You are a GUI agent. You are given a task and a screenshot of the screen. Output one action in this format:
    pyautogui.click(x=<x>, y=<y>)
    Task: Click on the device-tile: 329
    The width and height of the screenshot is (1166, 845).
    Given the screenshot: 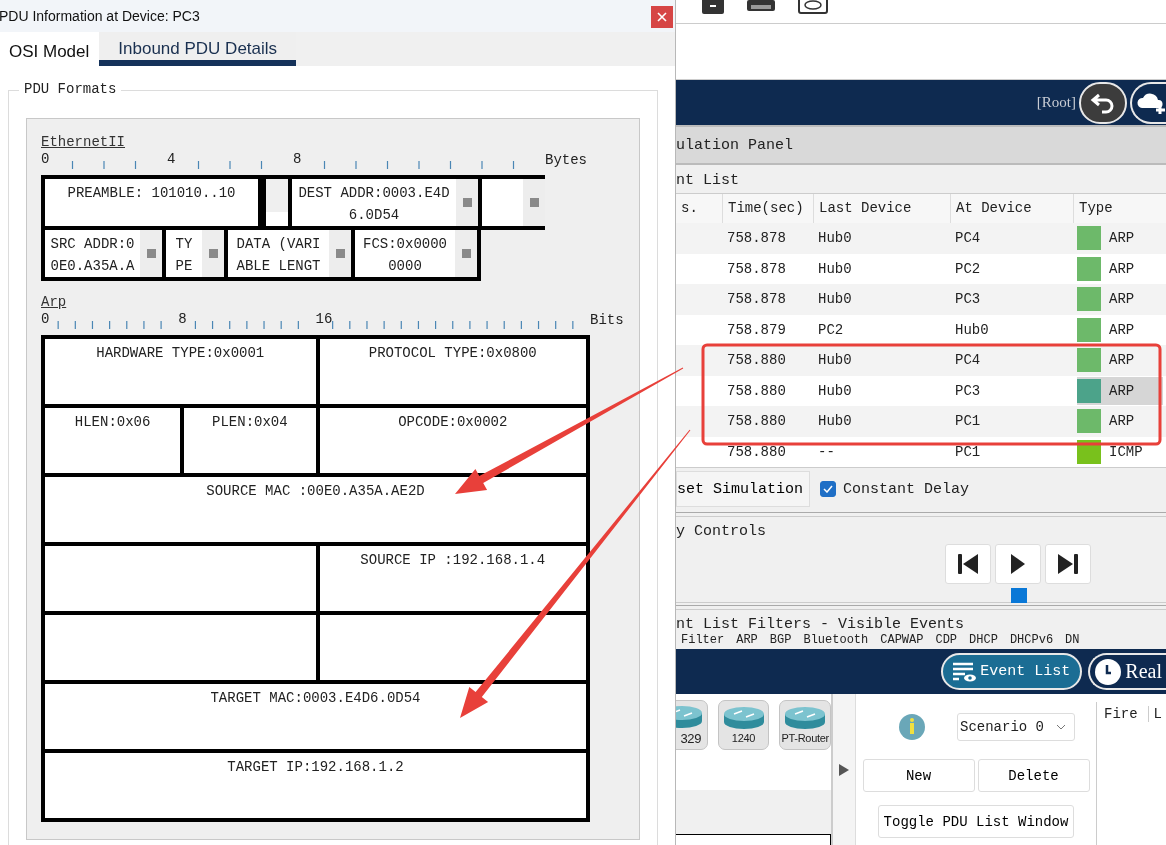 What is the action you would take?
    pyautogui.click(x=692, y=725)
    